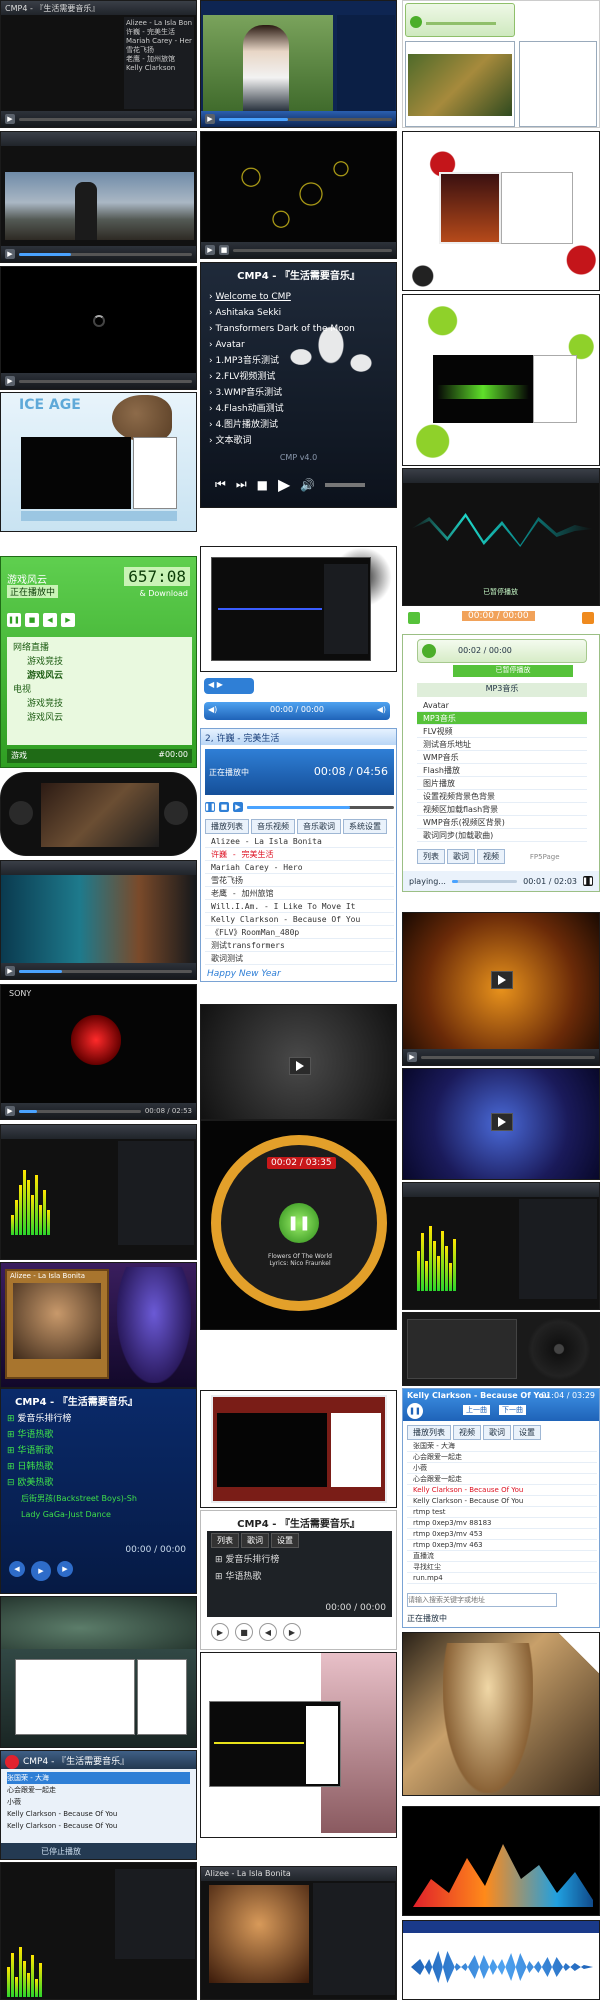 The height and width of the screenshot is (2000, 600). Describe the element at coordinates (502, 705) in the screenshot. I see `list-item: Avatar` at that location.